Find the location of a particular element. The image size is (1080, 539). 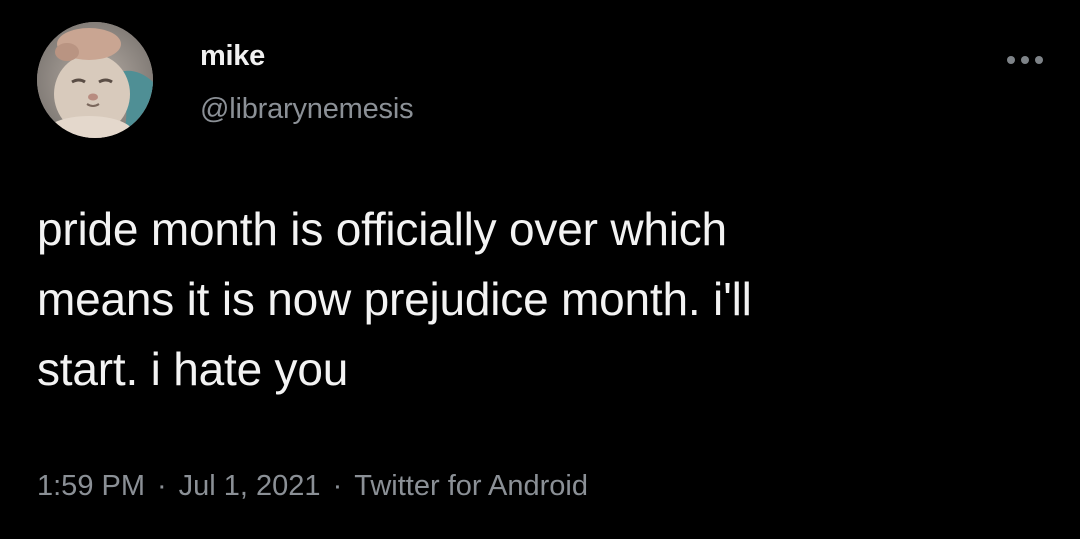

author-handle: @librarynemesis is located at coordinates (307, 109).